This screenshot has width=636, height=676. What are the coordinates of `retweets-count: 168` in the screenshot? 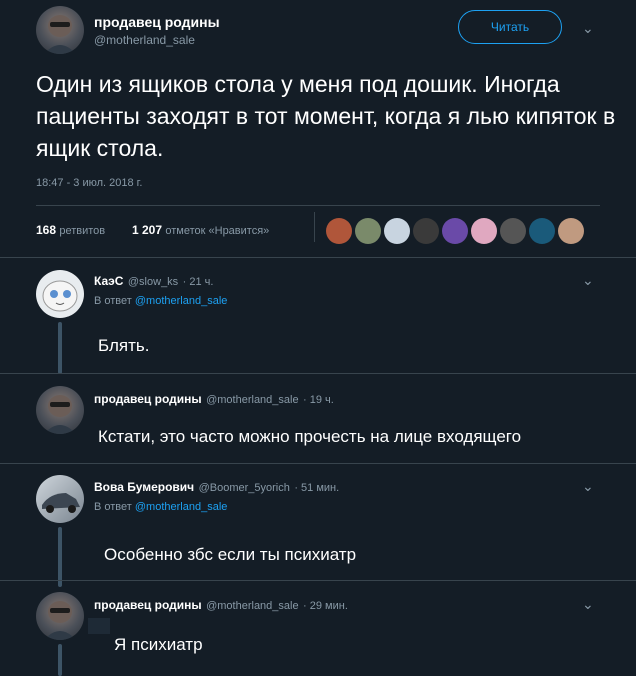 It's located at (46, 230).